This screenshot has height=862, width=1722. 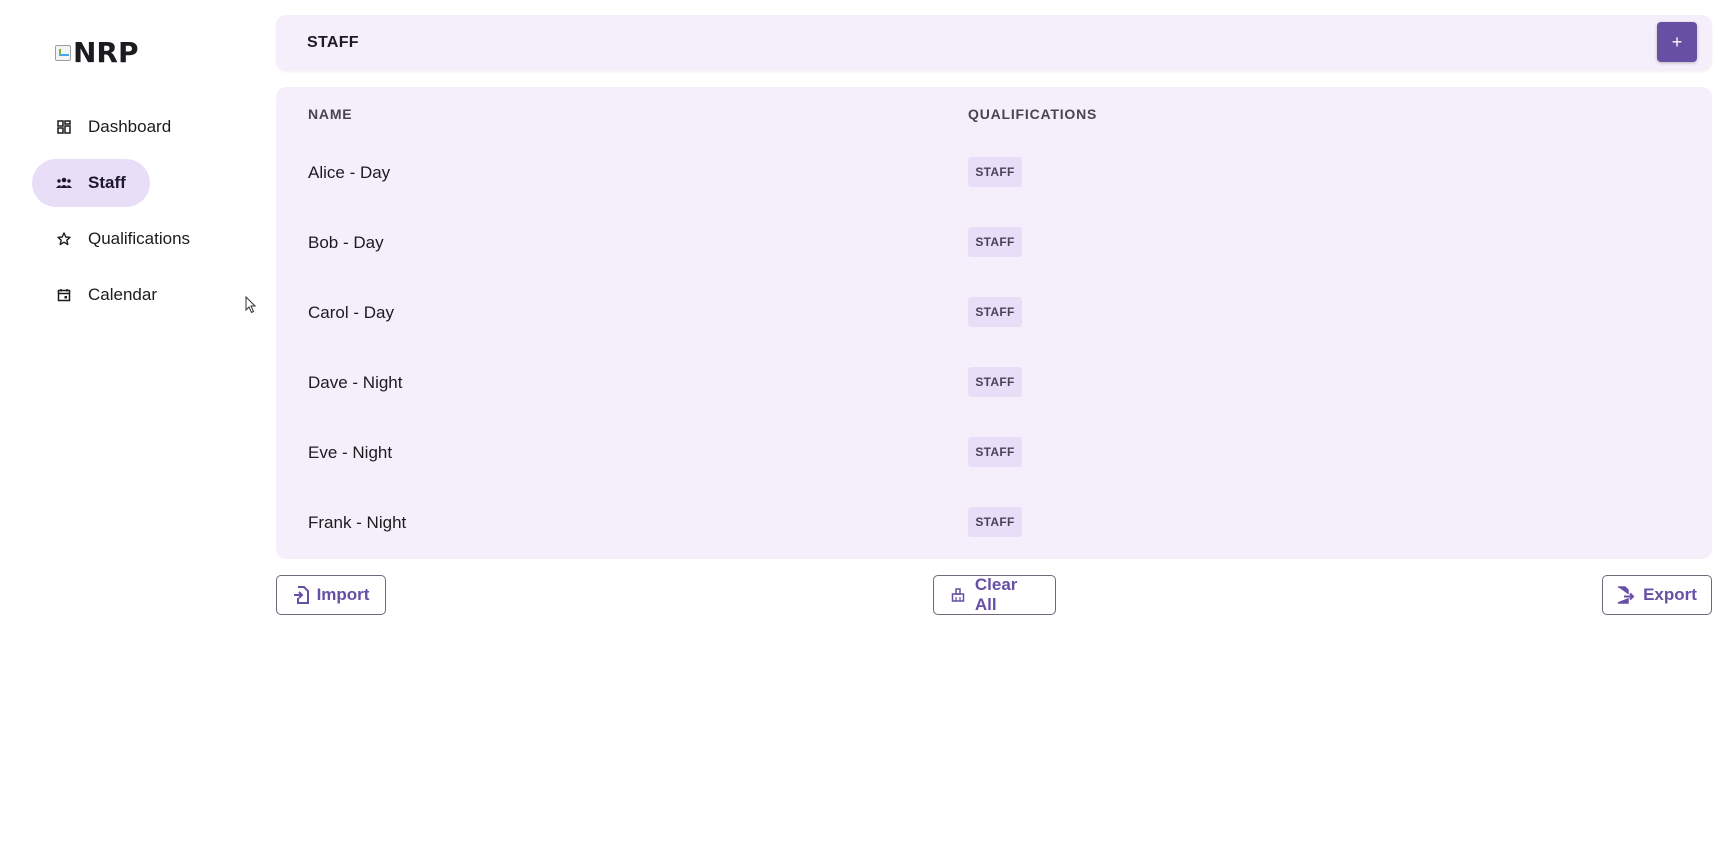 What do you see at coordinates (1670, 594) in the screenshot?
I see `export-label: Export` at bounding box center [1670, 594].